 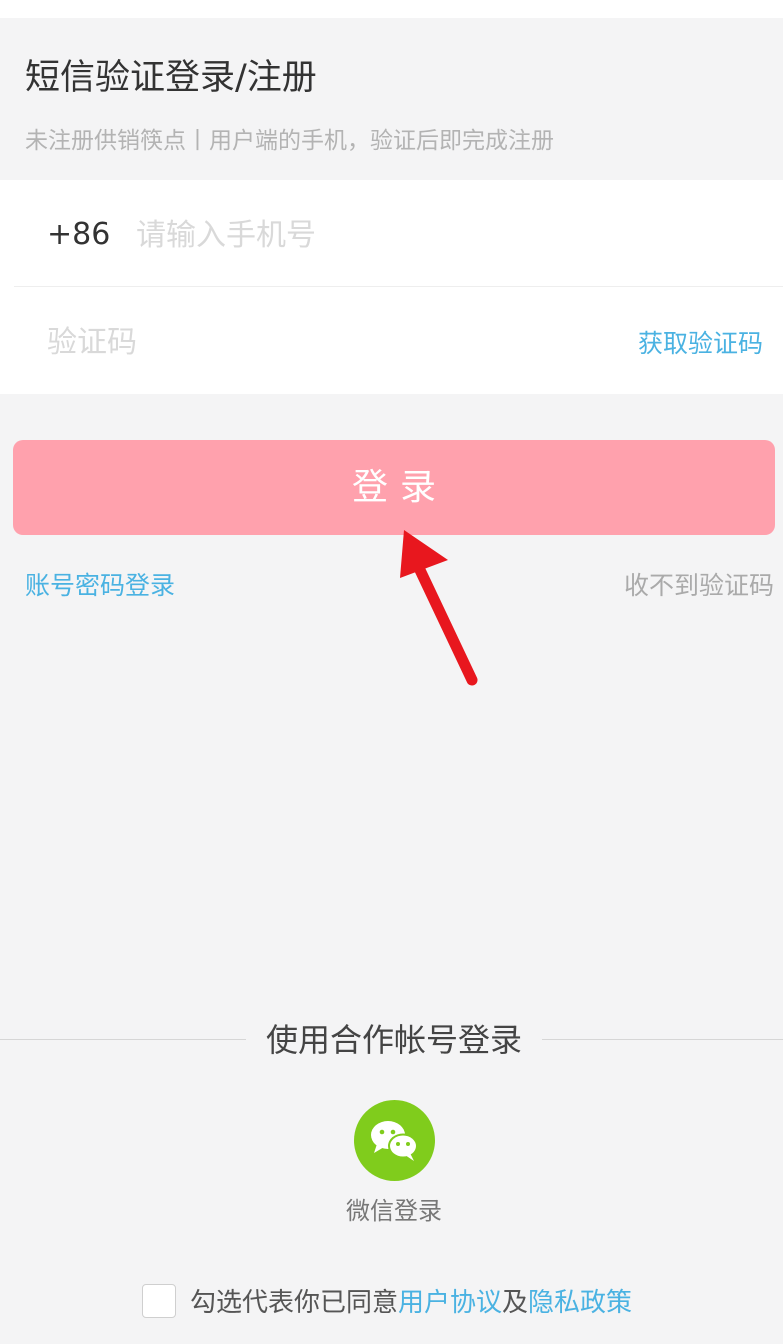 What do you see at coordinates (436, 235) in the screenshot?
I see `phone-input` at bounding box center [436, 235].